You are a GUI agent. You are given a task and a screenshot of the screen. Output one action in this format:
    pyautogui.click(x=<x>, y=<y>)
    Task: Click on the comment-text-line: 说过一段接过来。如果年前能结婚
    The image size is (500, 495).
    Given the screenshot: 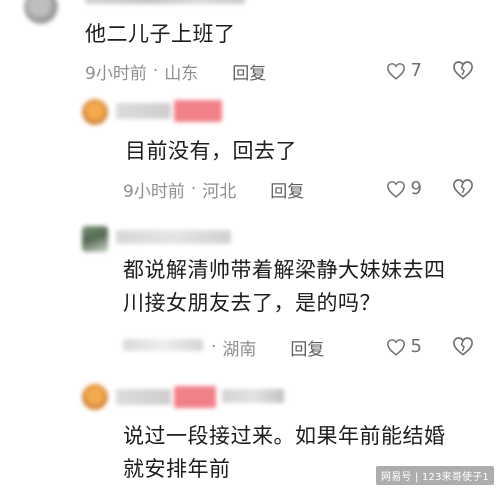 What is the action you would take?
    pyautogui.click(x=284, y=436)
    